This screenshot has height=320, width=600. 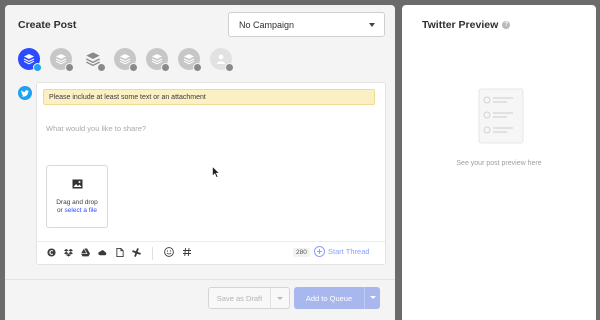 I want to click on preview-placeholder-text: See your post preview here, so click(x=499, y=163).